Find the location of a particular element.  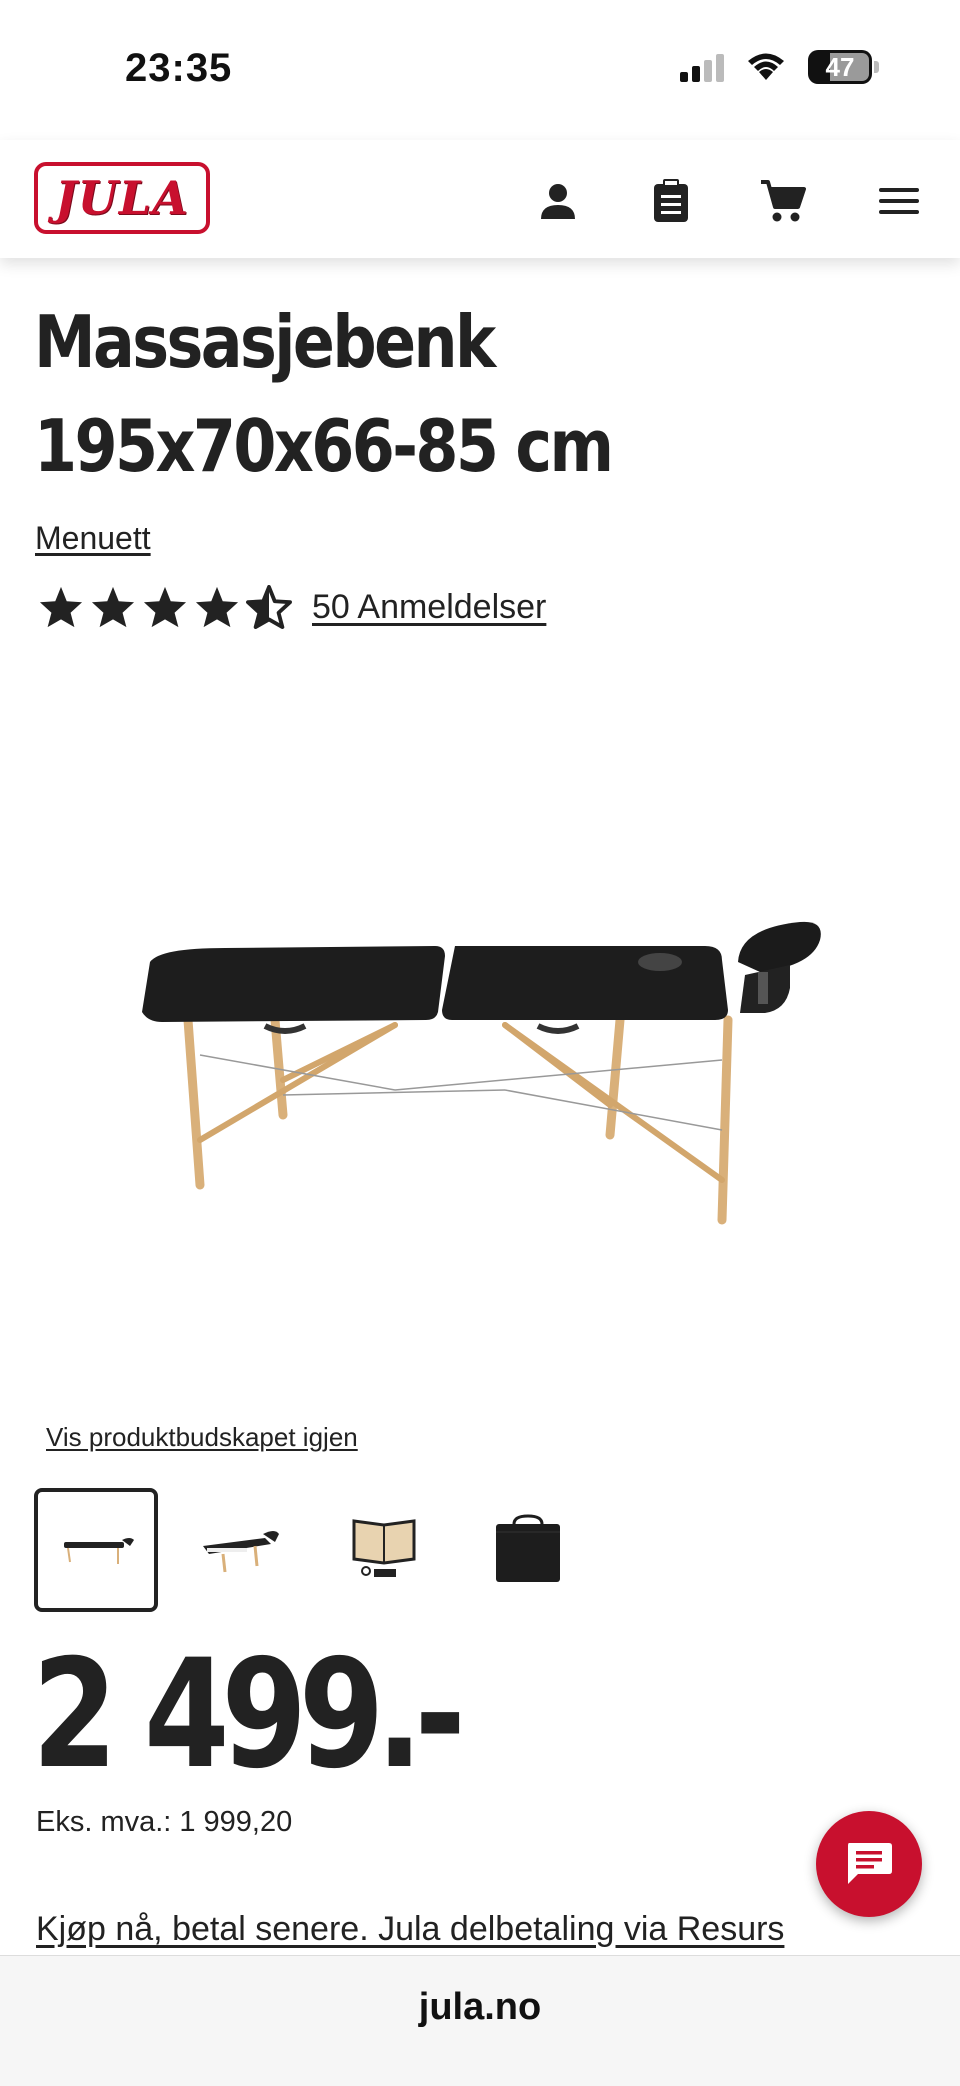

thumbnail-massage-table-angle is located at coordinates (240, 1550).